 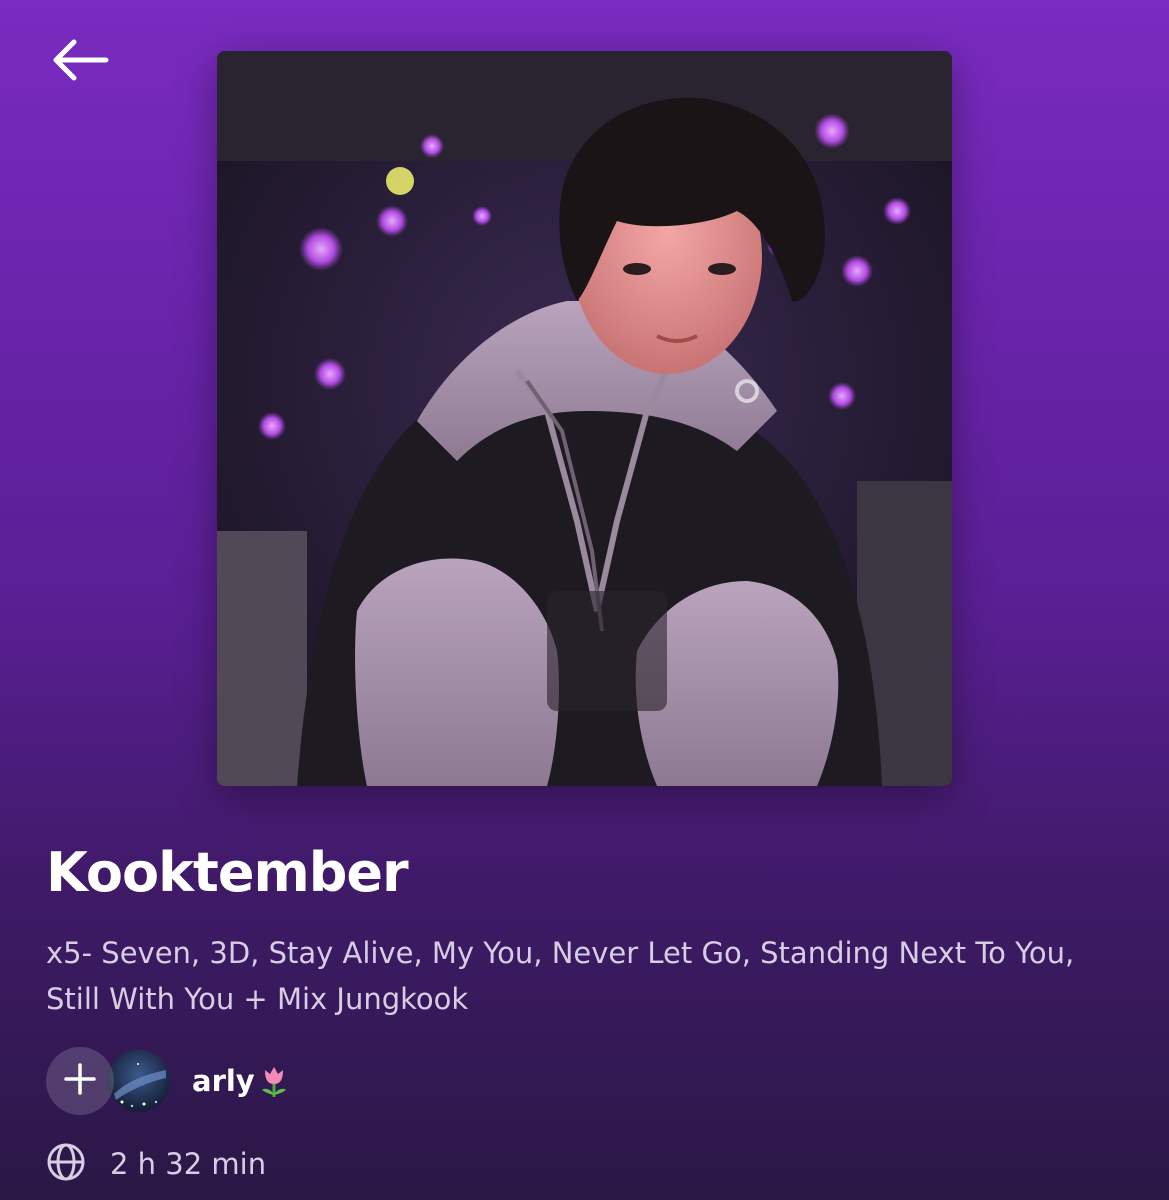 I want to click on playlist-title: Kooktember, so click(x=227, y=872).